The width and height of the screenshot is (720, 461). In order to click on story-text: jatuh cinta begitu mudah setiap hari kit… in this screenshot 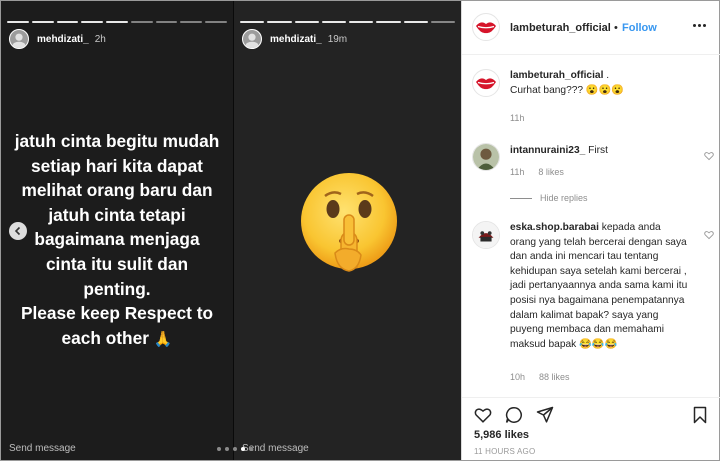, I will do `click(117, 240)`.